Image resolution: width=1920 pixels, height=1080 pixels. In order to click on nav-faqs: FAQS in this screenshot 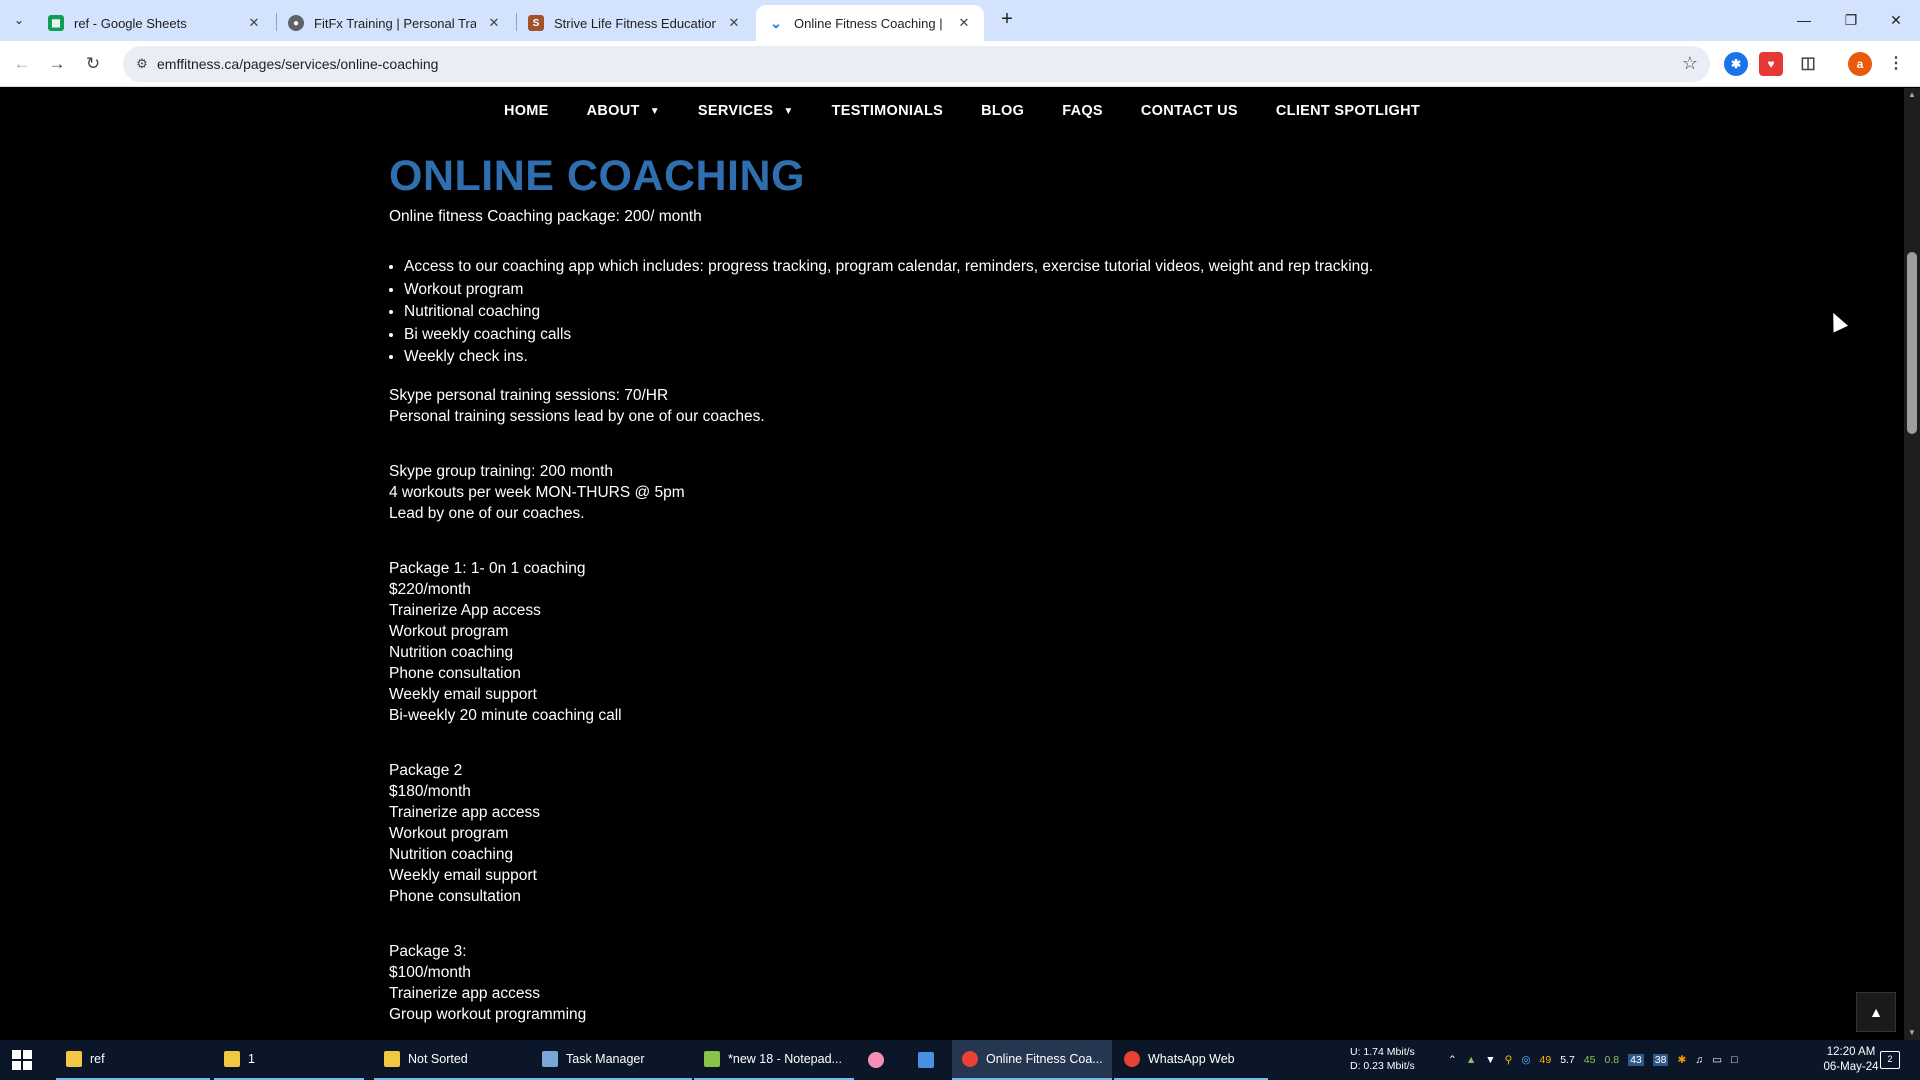, I will do `click(1082, 111)`.